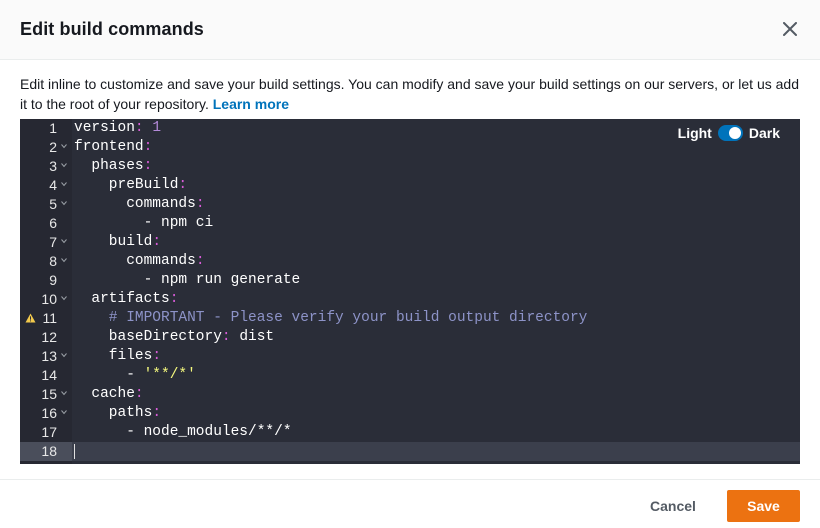 This screenshot has height=528, width=820. What do you see at coordinates (135, 242) in the screenshot?
I see `code-text: build:` at bounding box center [135, 242].